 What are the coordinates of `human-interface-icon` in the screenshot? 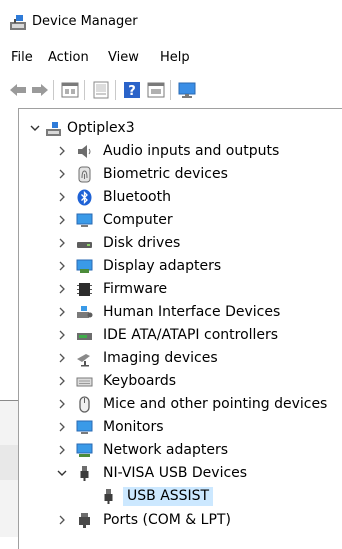 It's located at (85, 312).